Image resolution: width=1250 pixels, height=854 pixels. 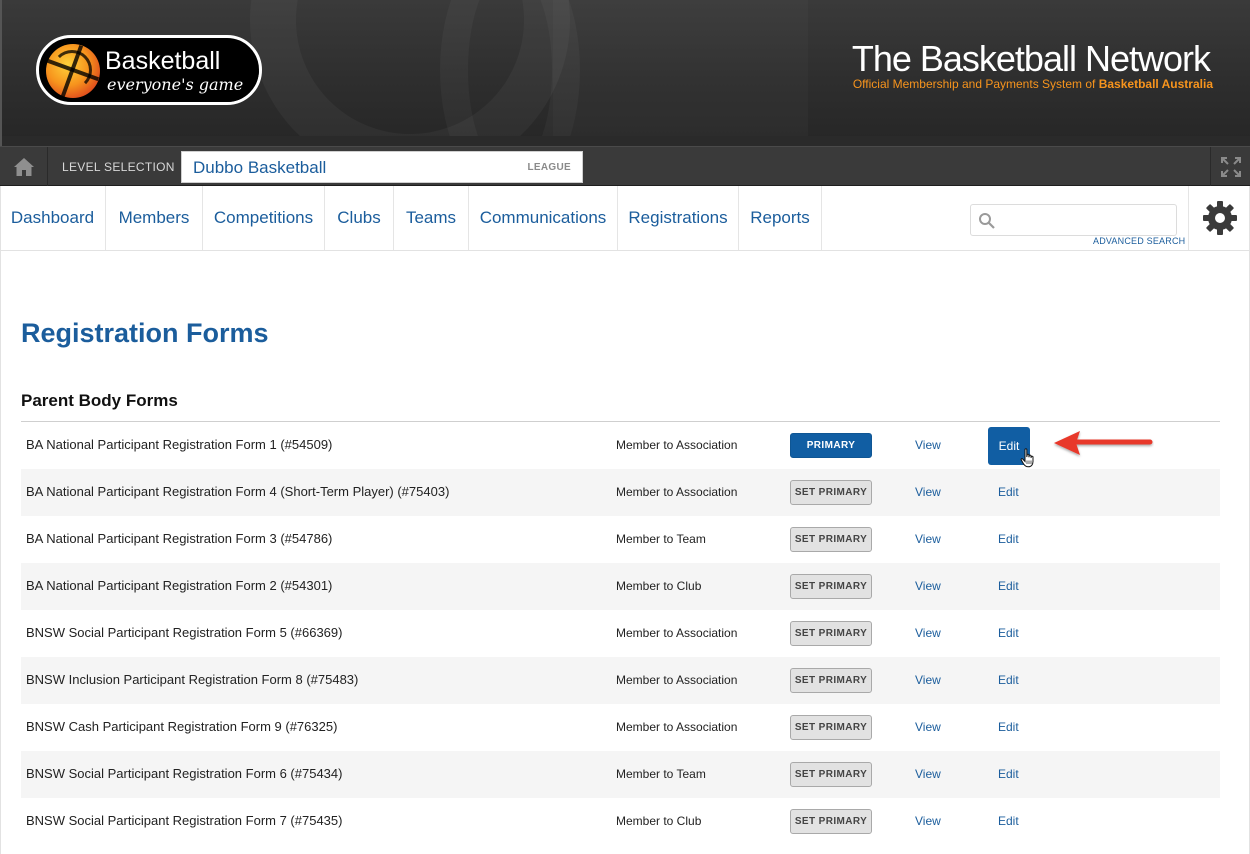 I want to click on level-selection-field: Dubbo Basketball LEAGUE, so click(x=382, y=167).